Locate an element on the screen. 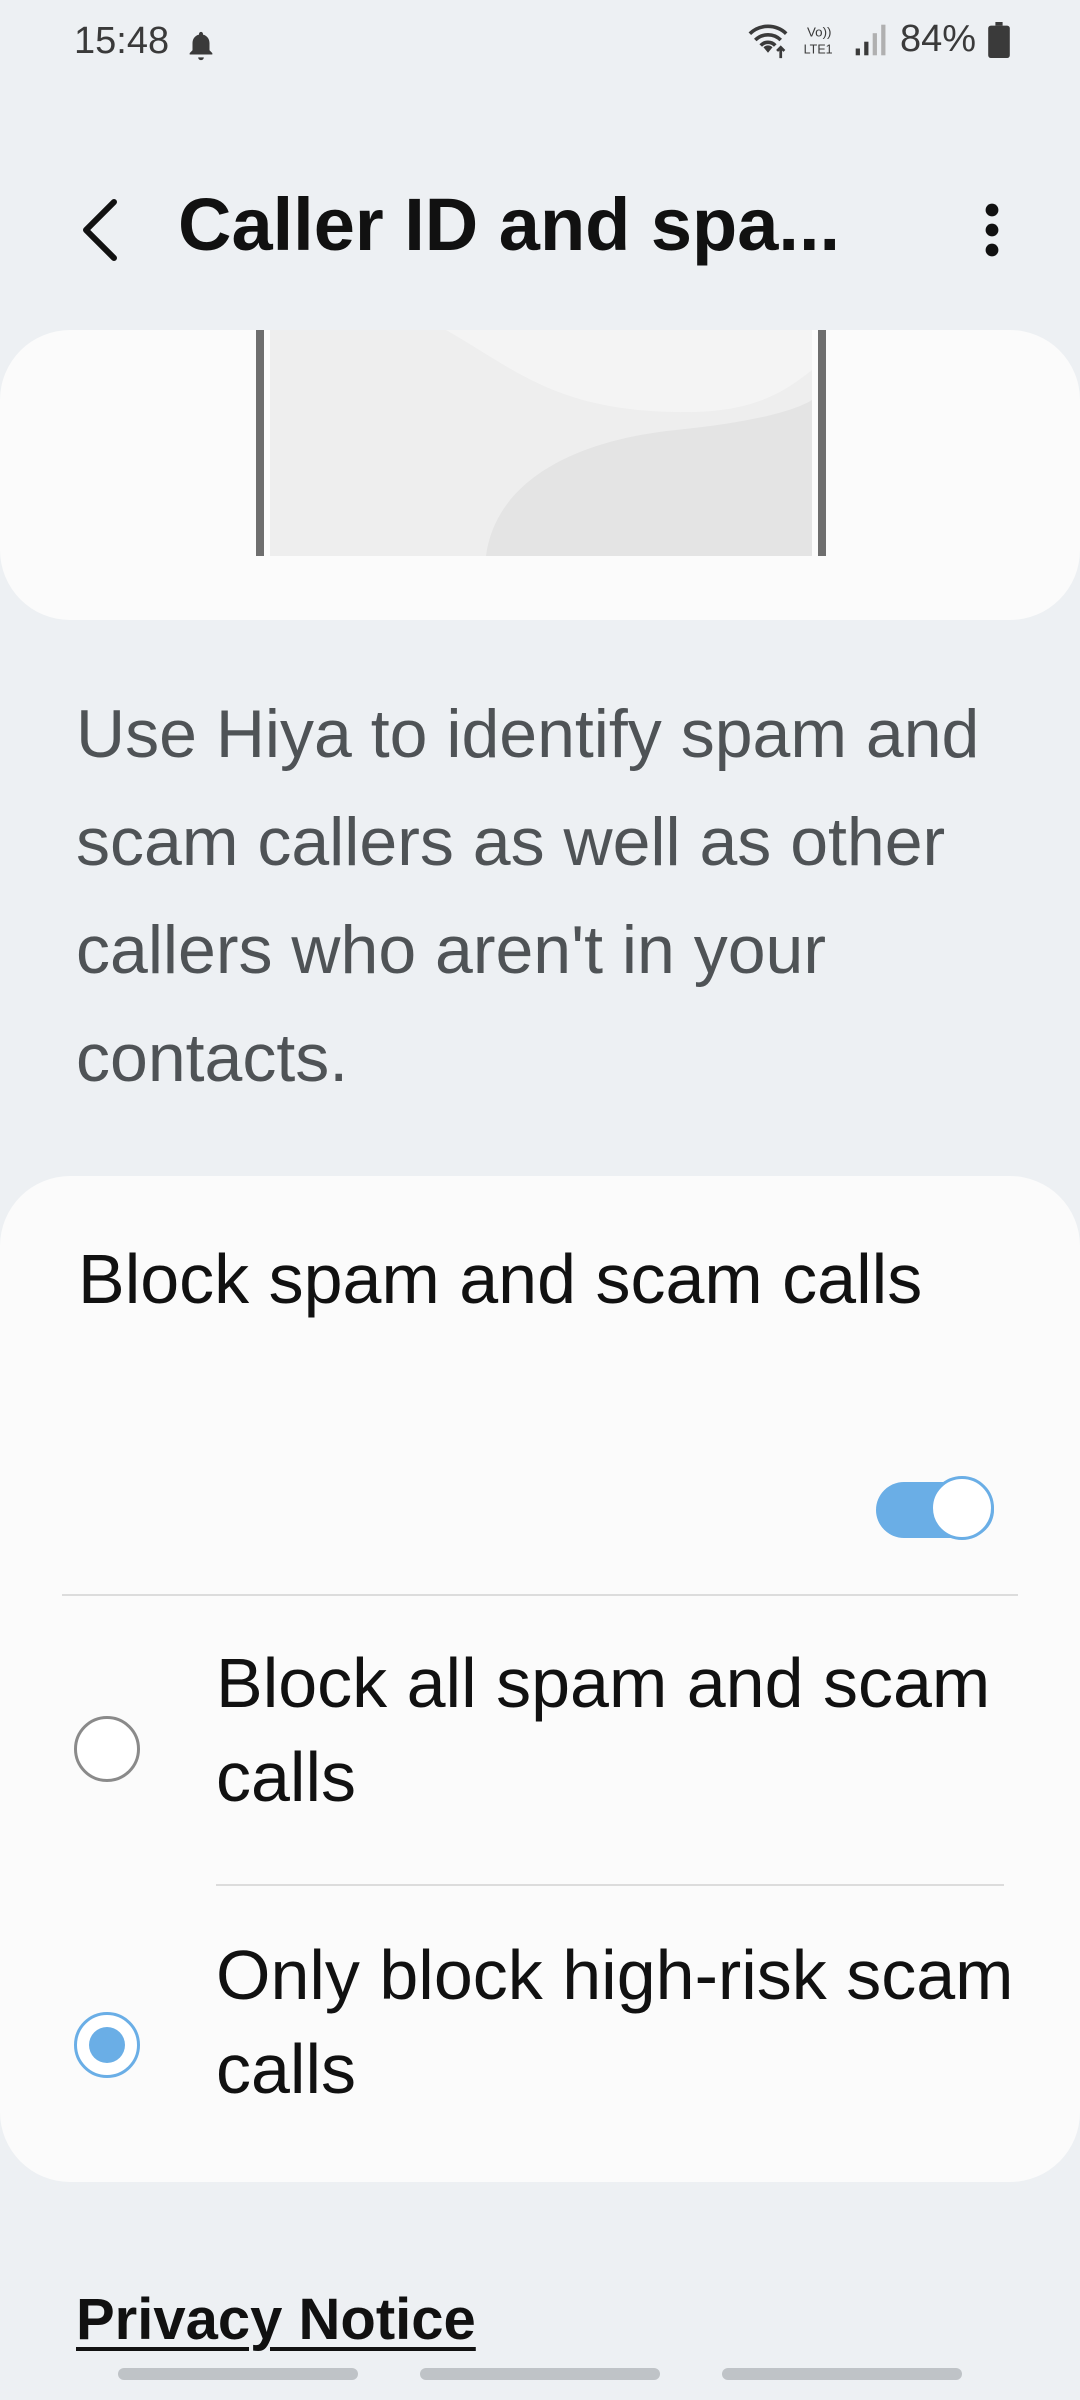 This screenshot has height=2400, width=1080. battery-icon is located at coordinates (999, 39).